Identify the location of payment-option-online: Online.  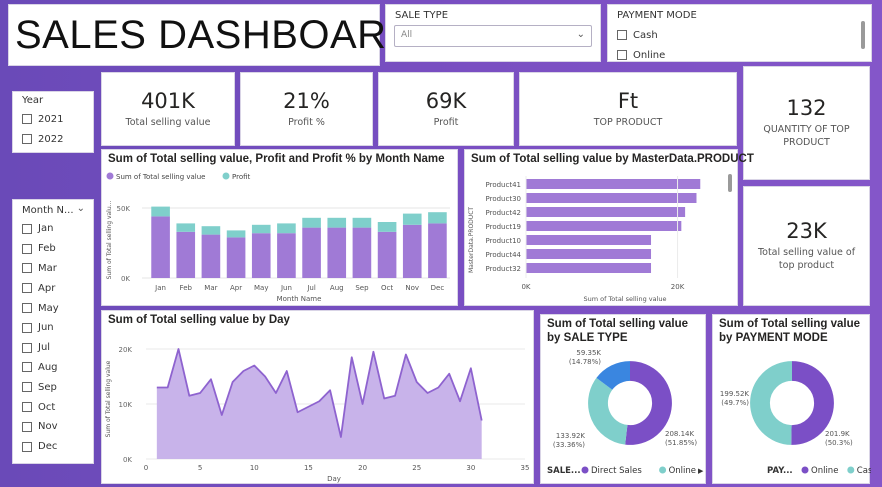
(641, 55).